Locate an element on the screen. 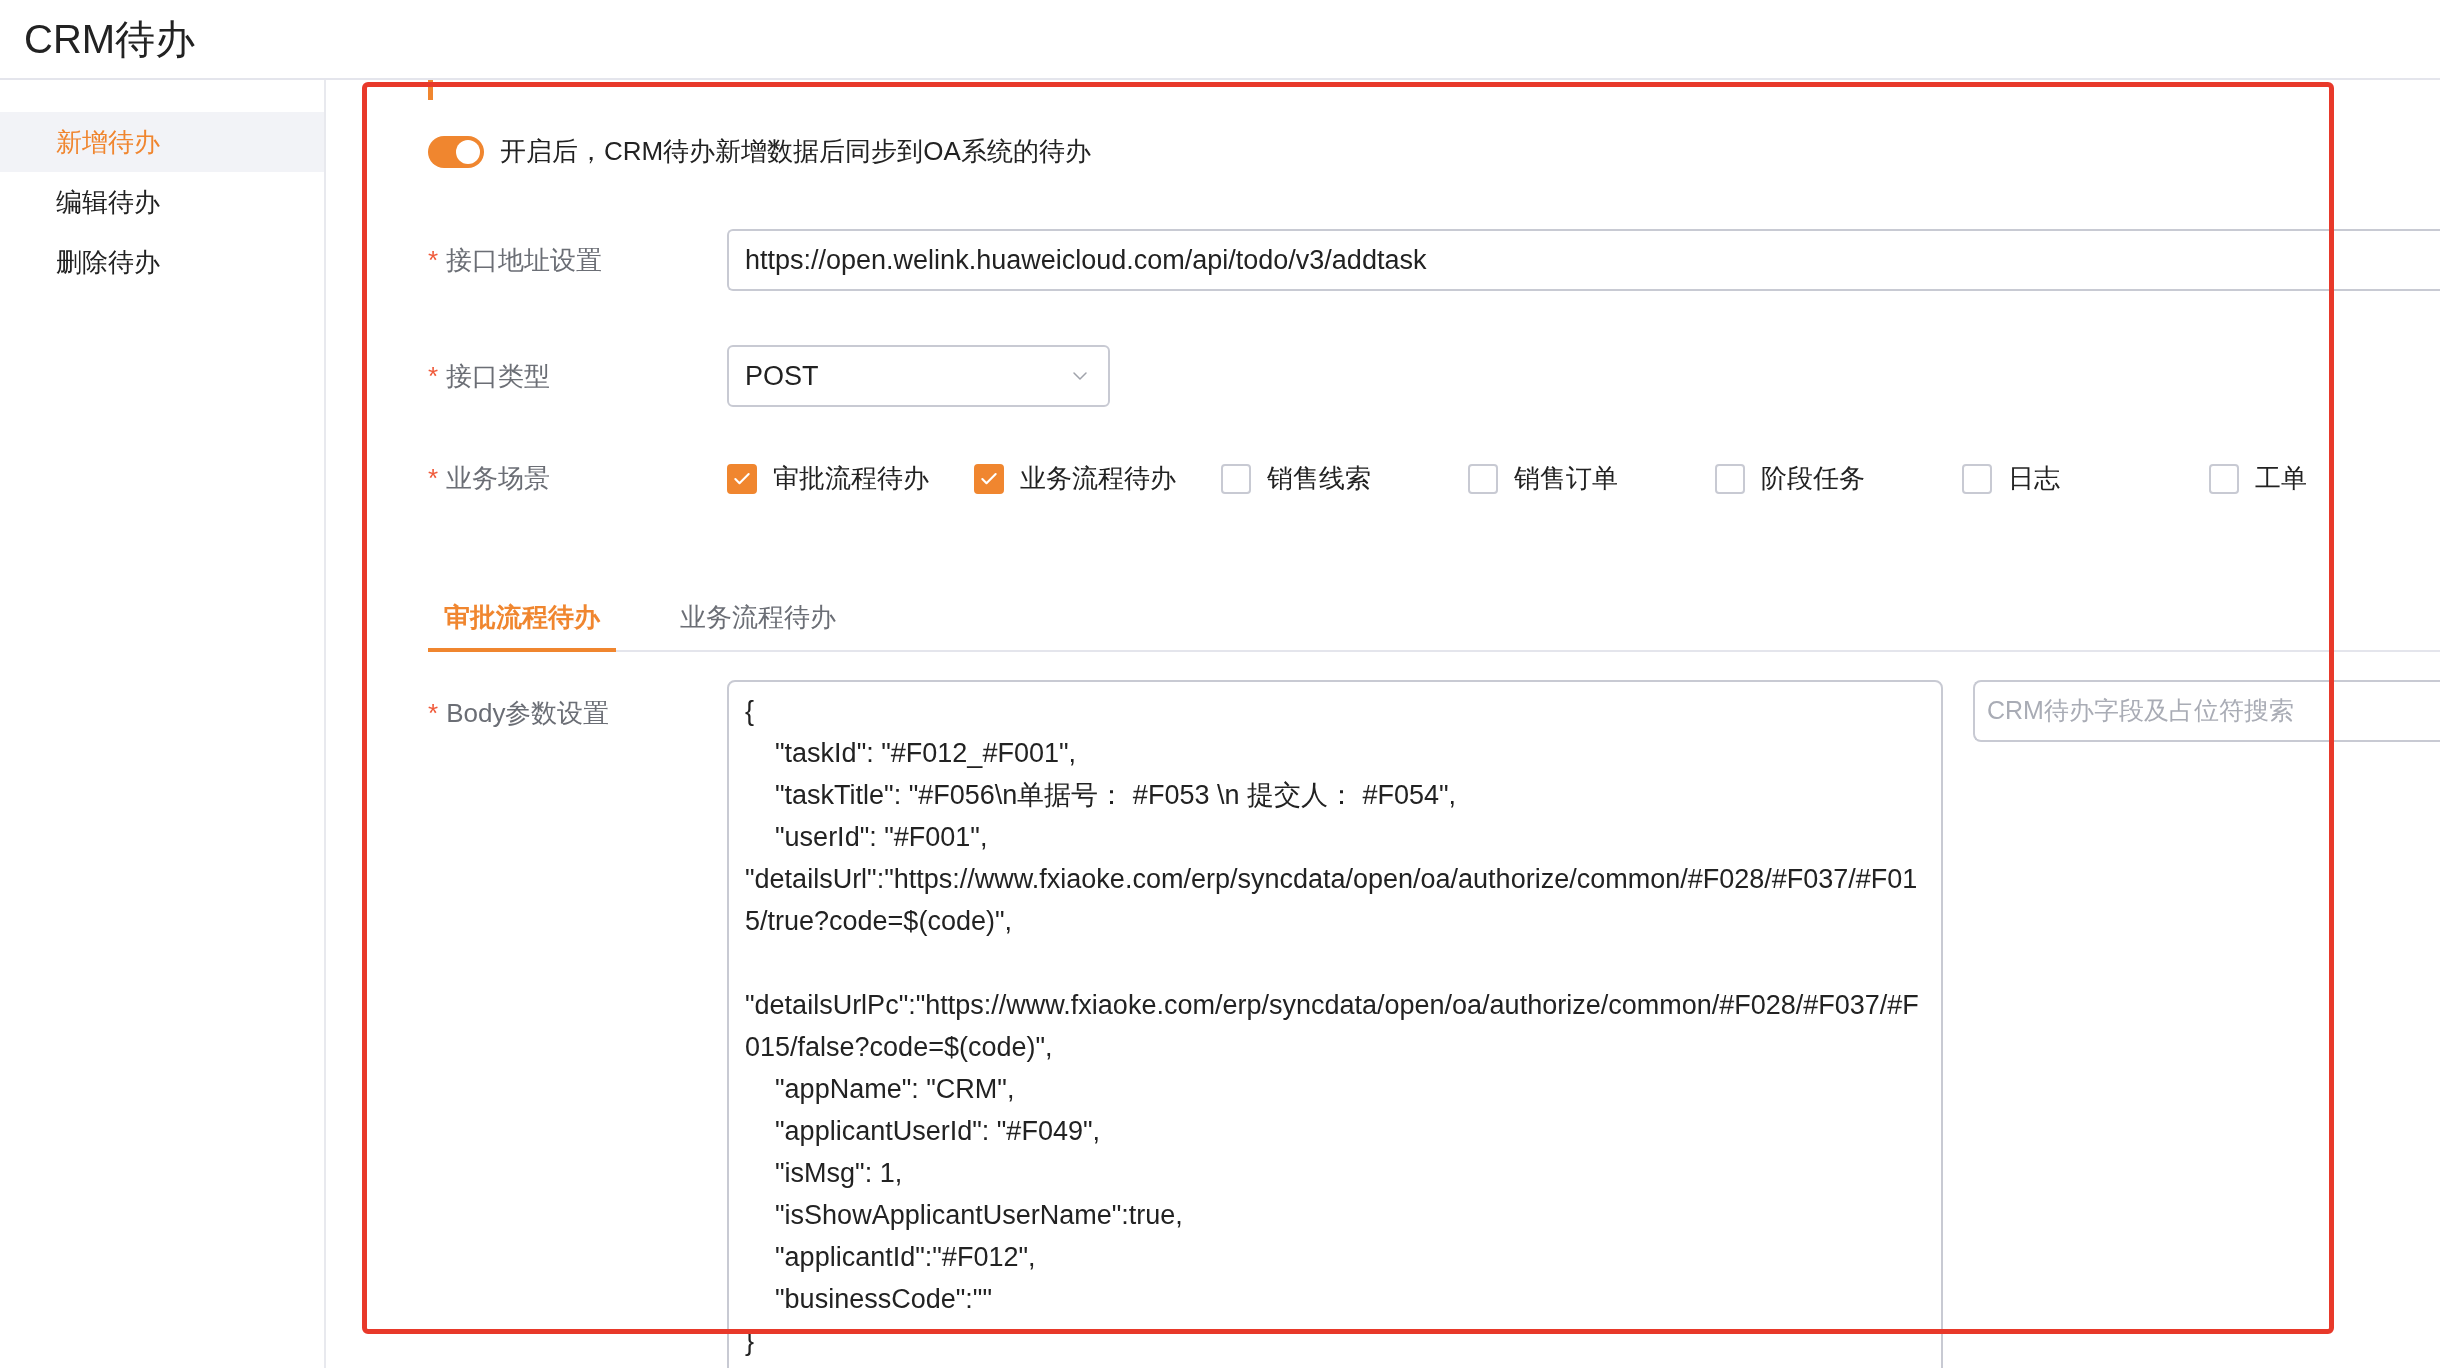 The image size is (2440, 1368). tab: 业务流程待办 is located at coordinates (758, 619).